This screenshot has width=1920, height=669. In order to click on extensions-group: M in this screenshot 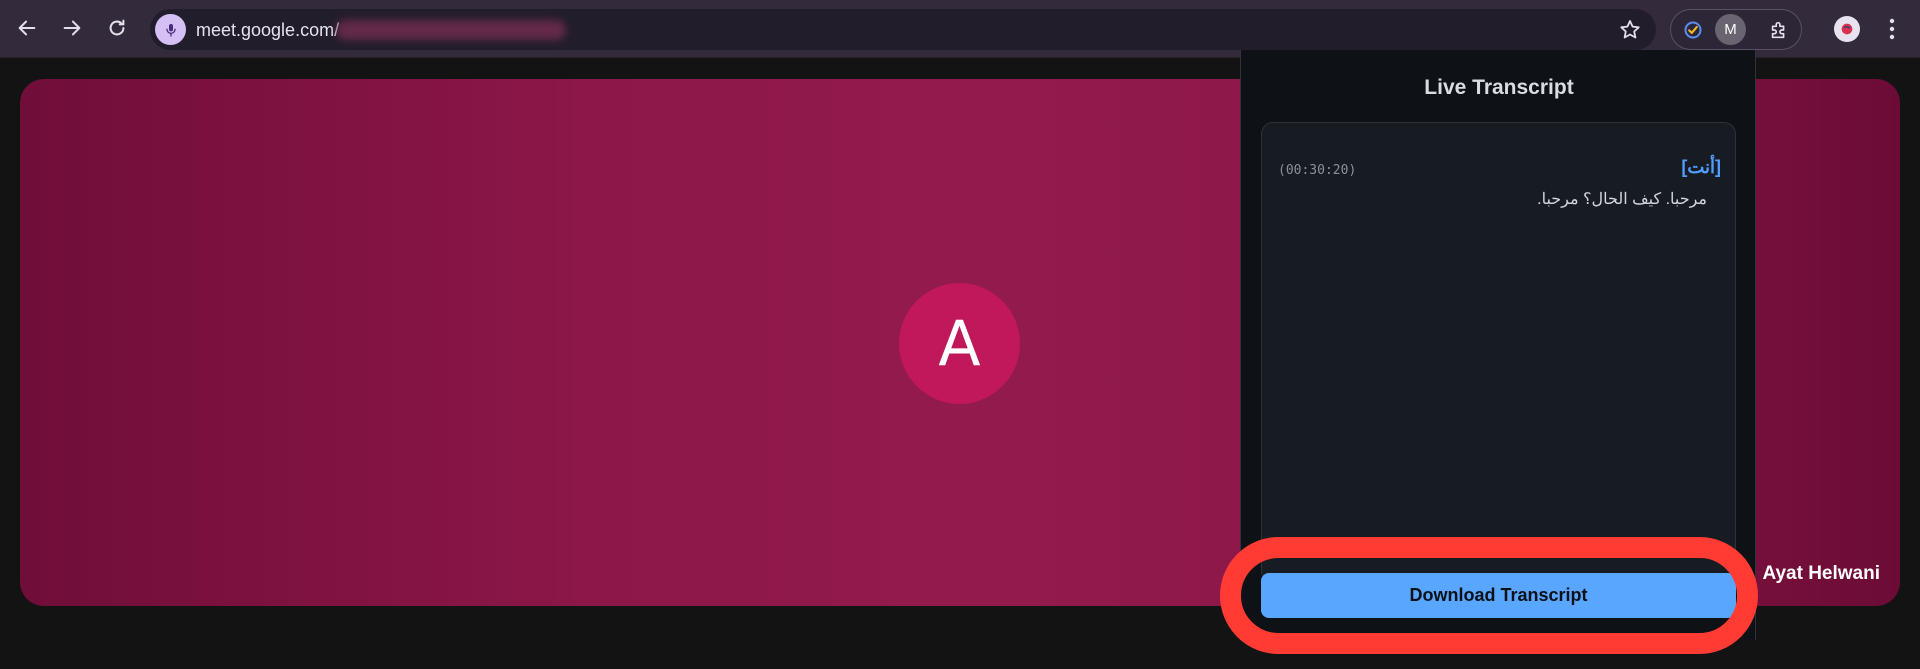, I will do `click(1736, 29)`.